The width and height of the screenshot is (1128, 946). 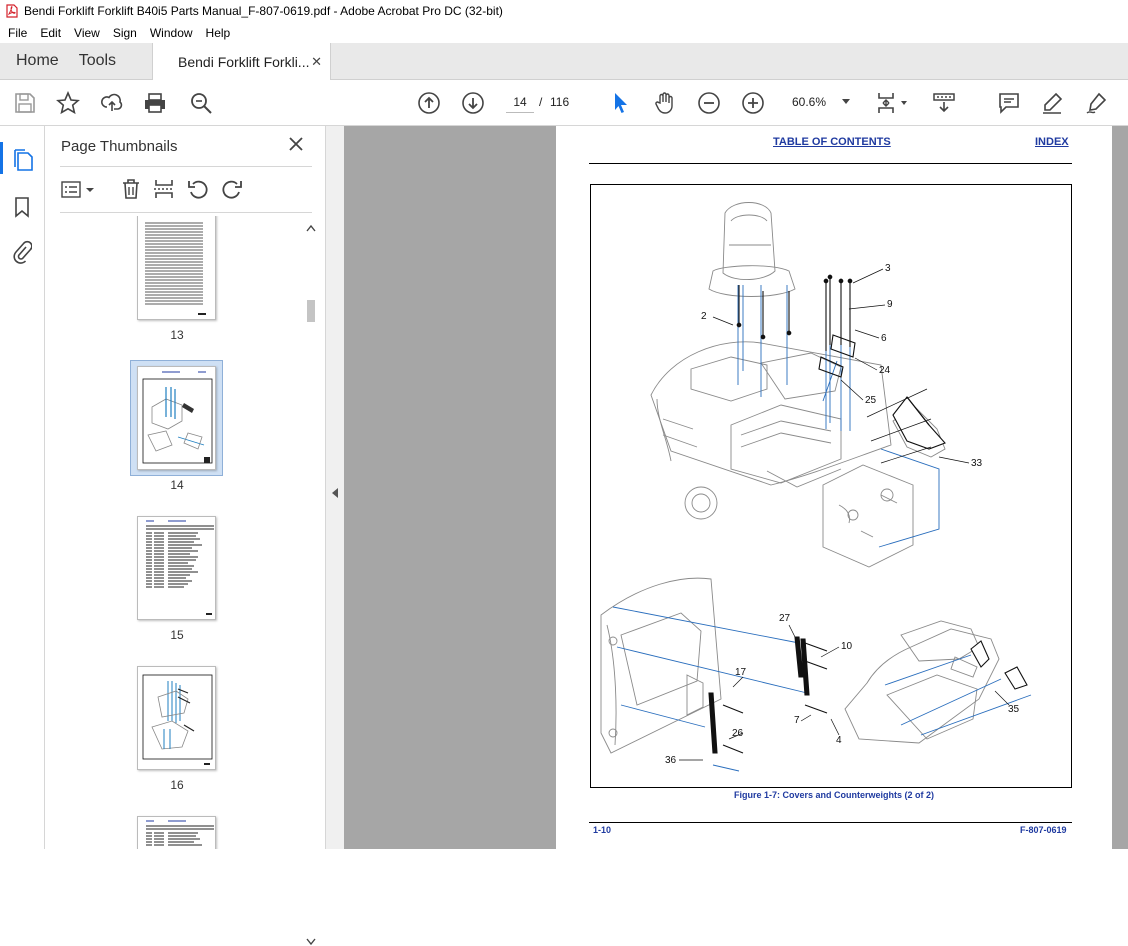 What do you see at coordinates (871, 400) in the screenshot?
I see `callout-25: 25` at bounding box center [871, 400].